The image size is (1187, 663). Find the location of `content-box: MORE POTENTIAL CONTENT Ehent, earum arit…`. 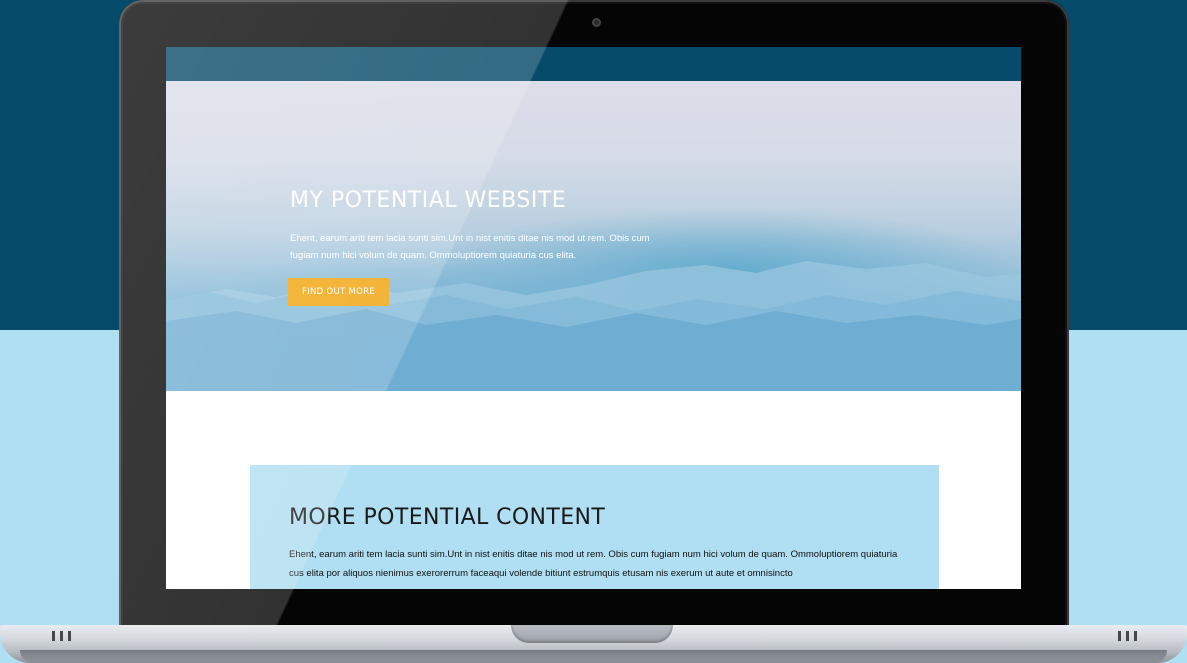

content-box: MORE POTENTIAL CONTENT Ehent, earum arit… is located at coordinates (594, 527).